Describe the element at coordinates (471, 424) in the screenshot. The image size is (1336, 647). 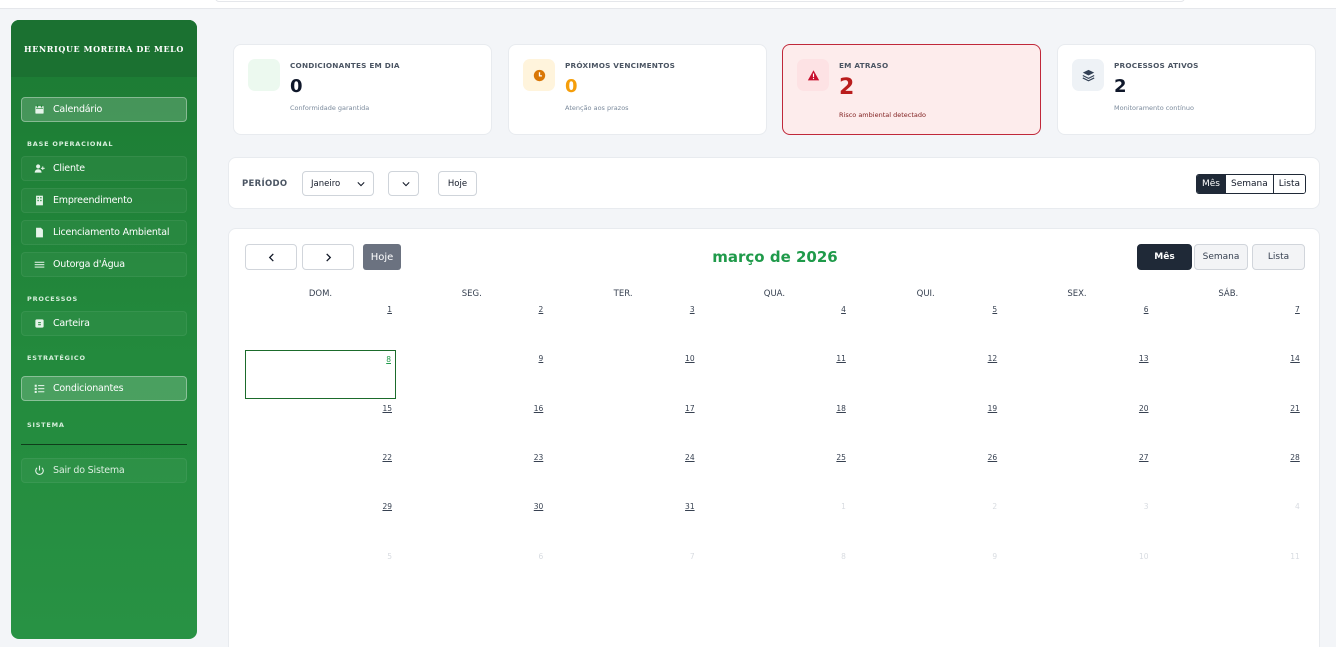
I see `calendar-day-cell: 16` at that location.